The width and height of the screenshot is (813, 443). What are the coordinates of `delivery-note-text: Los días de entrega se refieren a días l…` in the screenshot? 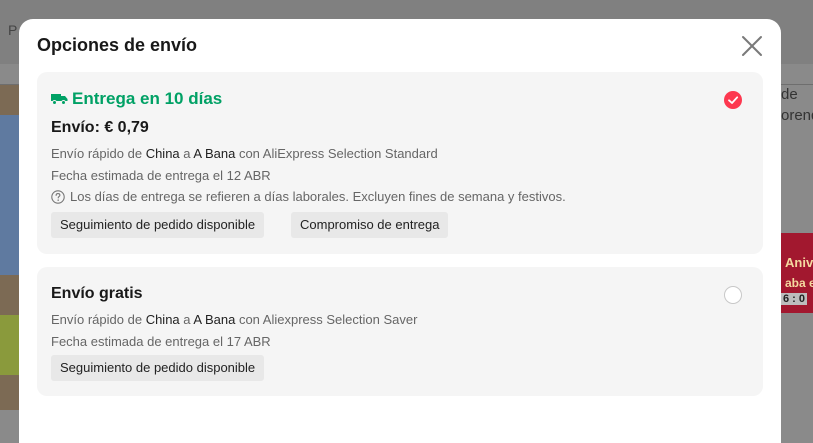 It's located at (318, 196).